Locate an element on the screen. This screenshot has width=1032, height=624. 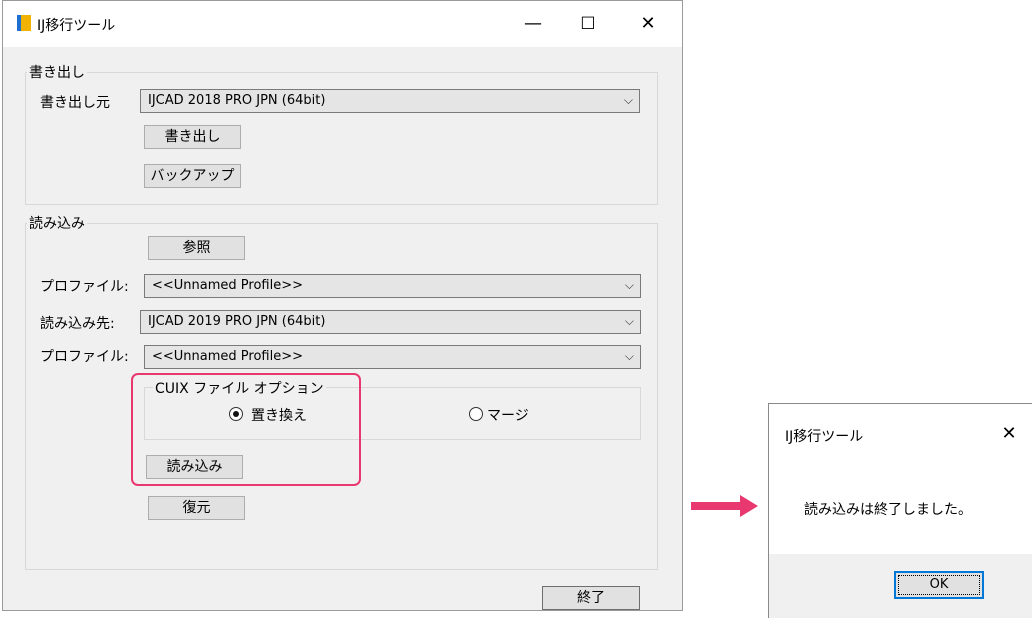
radio-merge: マージ is located at coordinates (514, 415).